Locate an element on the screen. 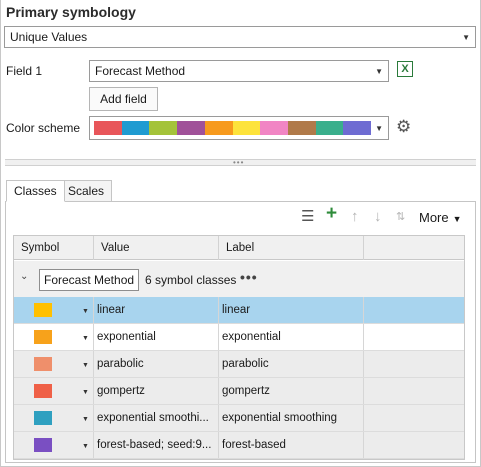  tab-scales: Scales is located at coordinates (86, 191).